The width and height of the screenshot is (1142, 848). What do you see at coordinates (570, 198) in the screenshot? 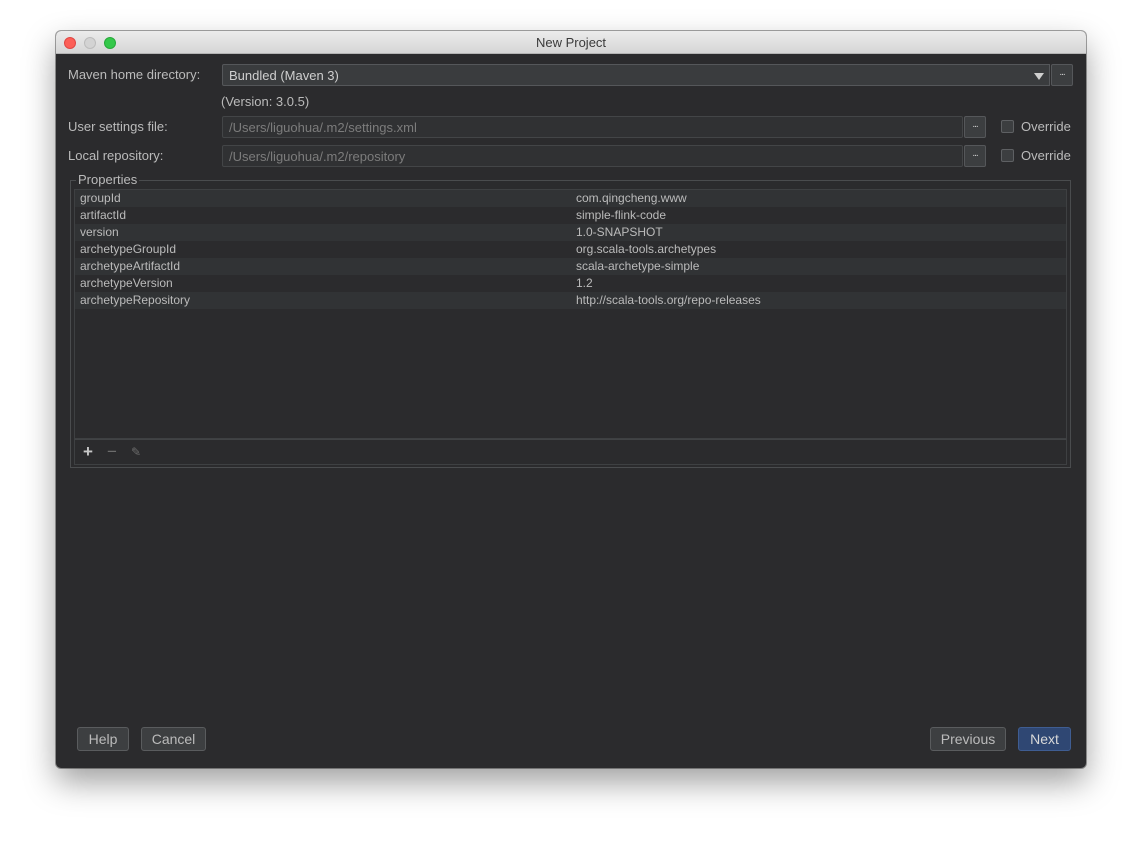
I see `table-row: groupId com.qingcheng.www` at bounding box center [570, 198].